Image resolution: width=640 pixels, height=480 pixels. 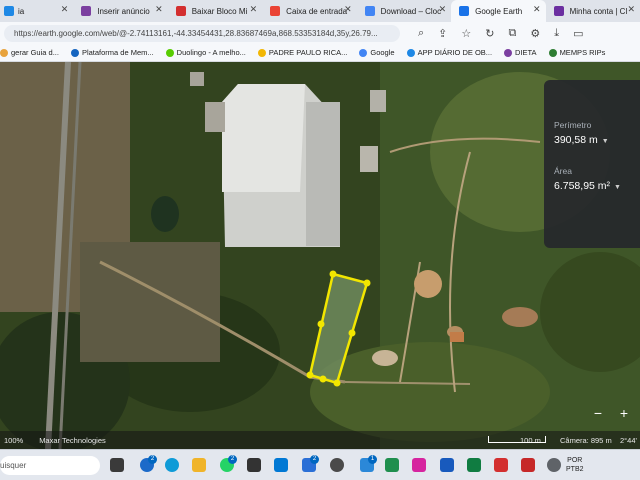 I want to click on tab-caixa-entrada: Caixa de entrada ✕, so click(x=309, y=11).